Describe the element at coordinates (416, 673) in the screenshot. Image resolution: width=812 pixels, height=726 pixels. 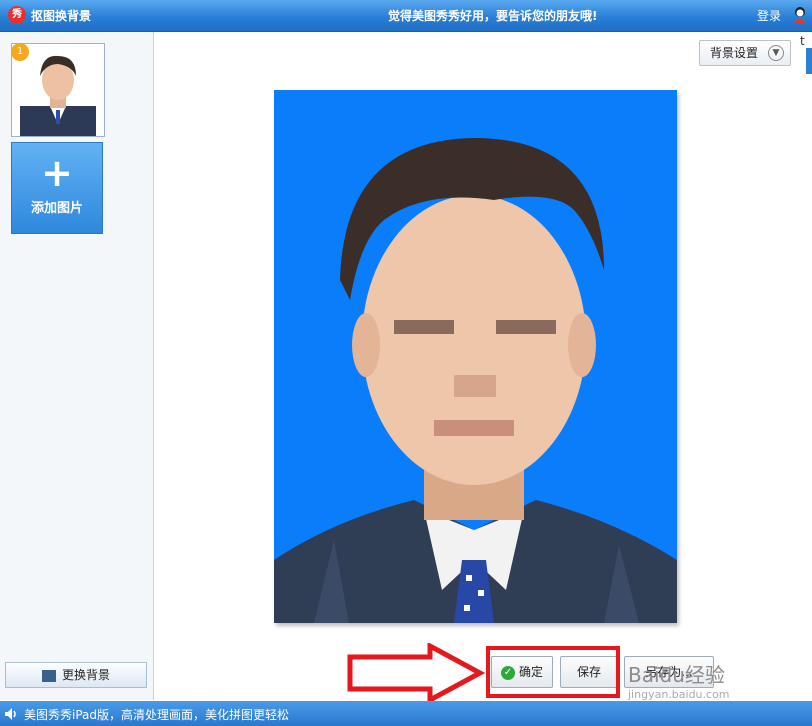
I see `annotation-arrow-icon` at that location.